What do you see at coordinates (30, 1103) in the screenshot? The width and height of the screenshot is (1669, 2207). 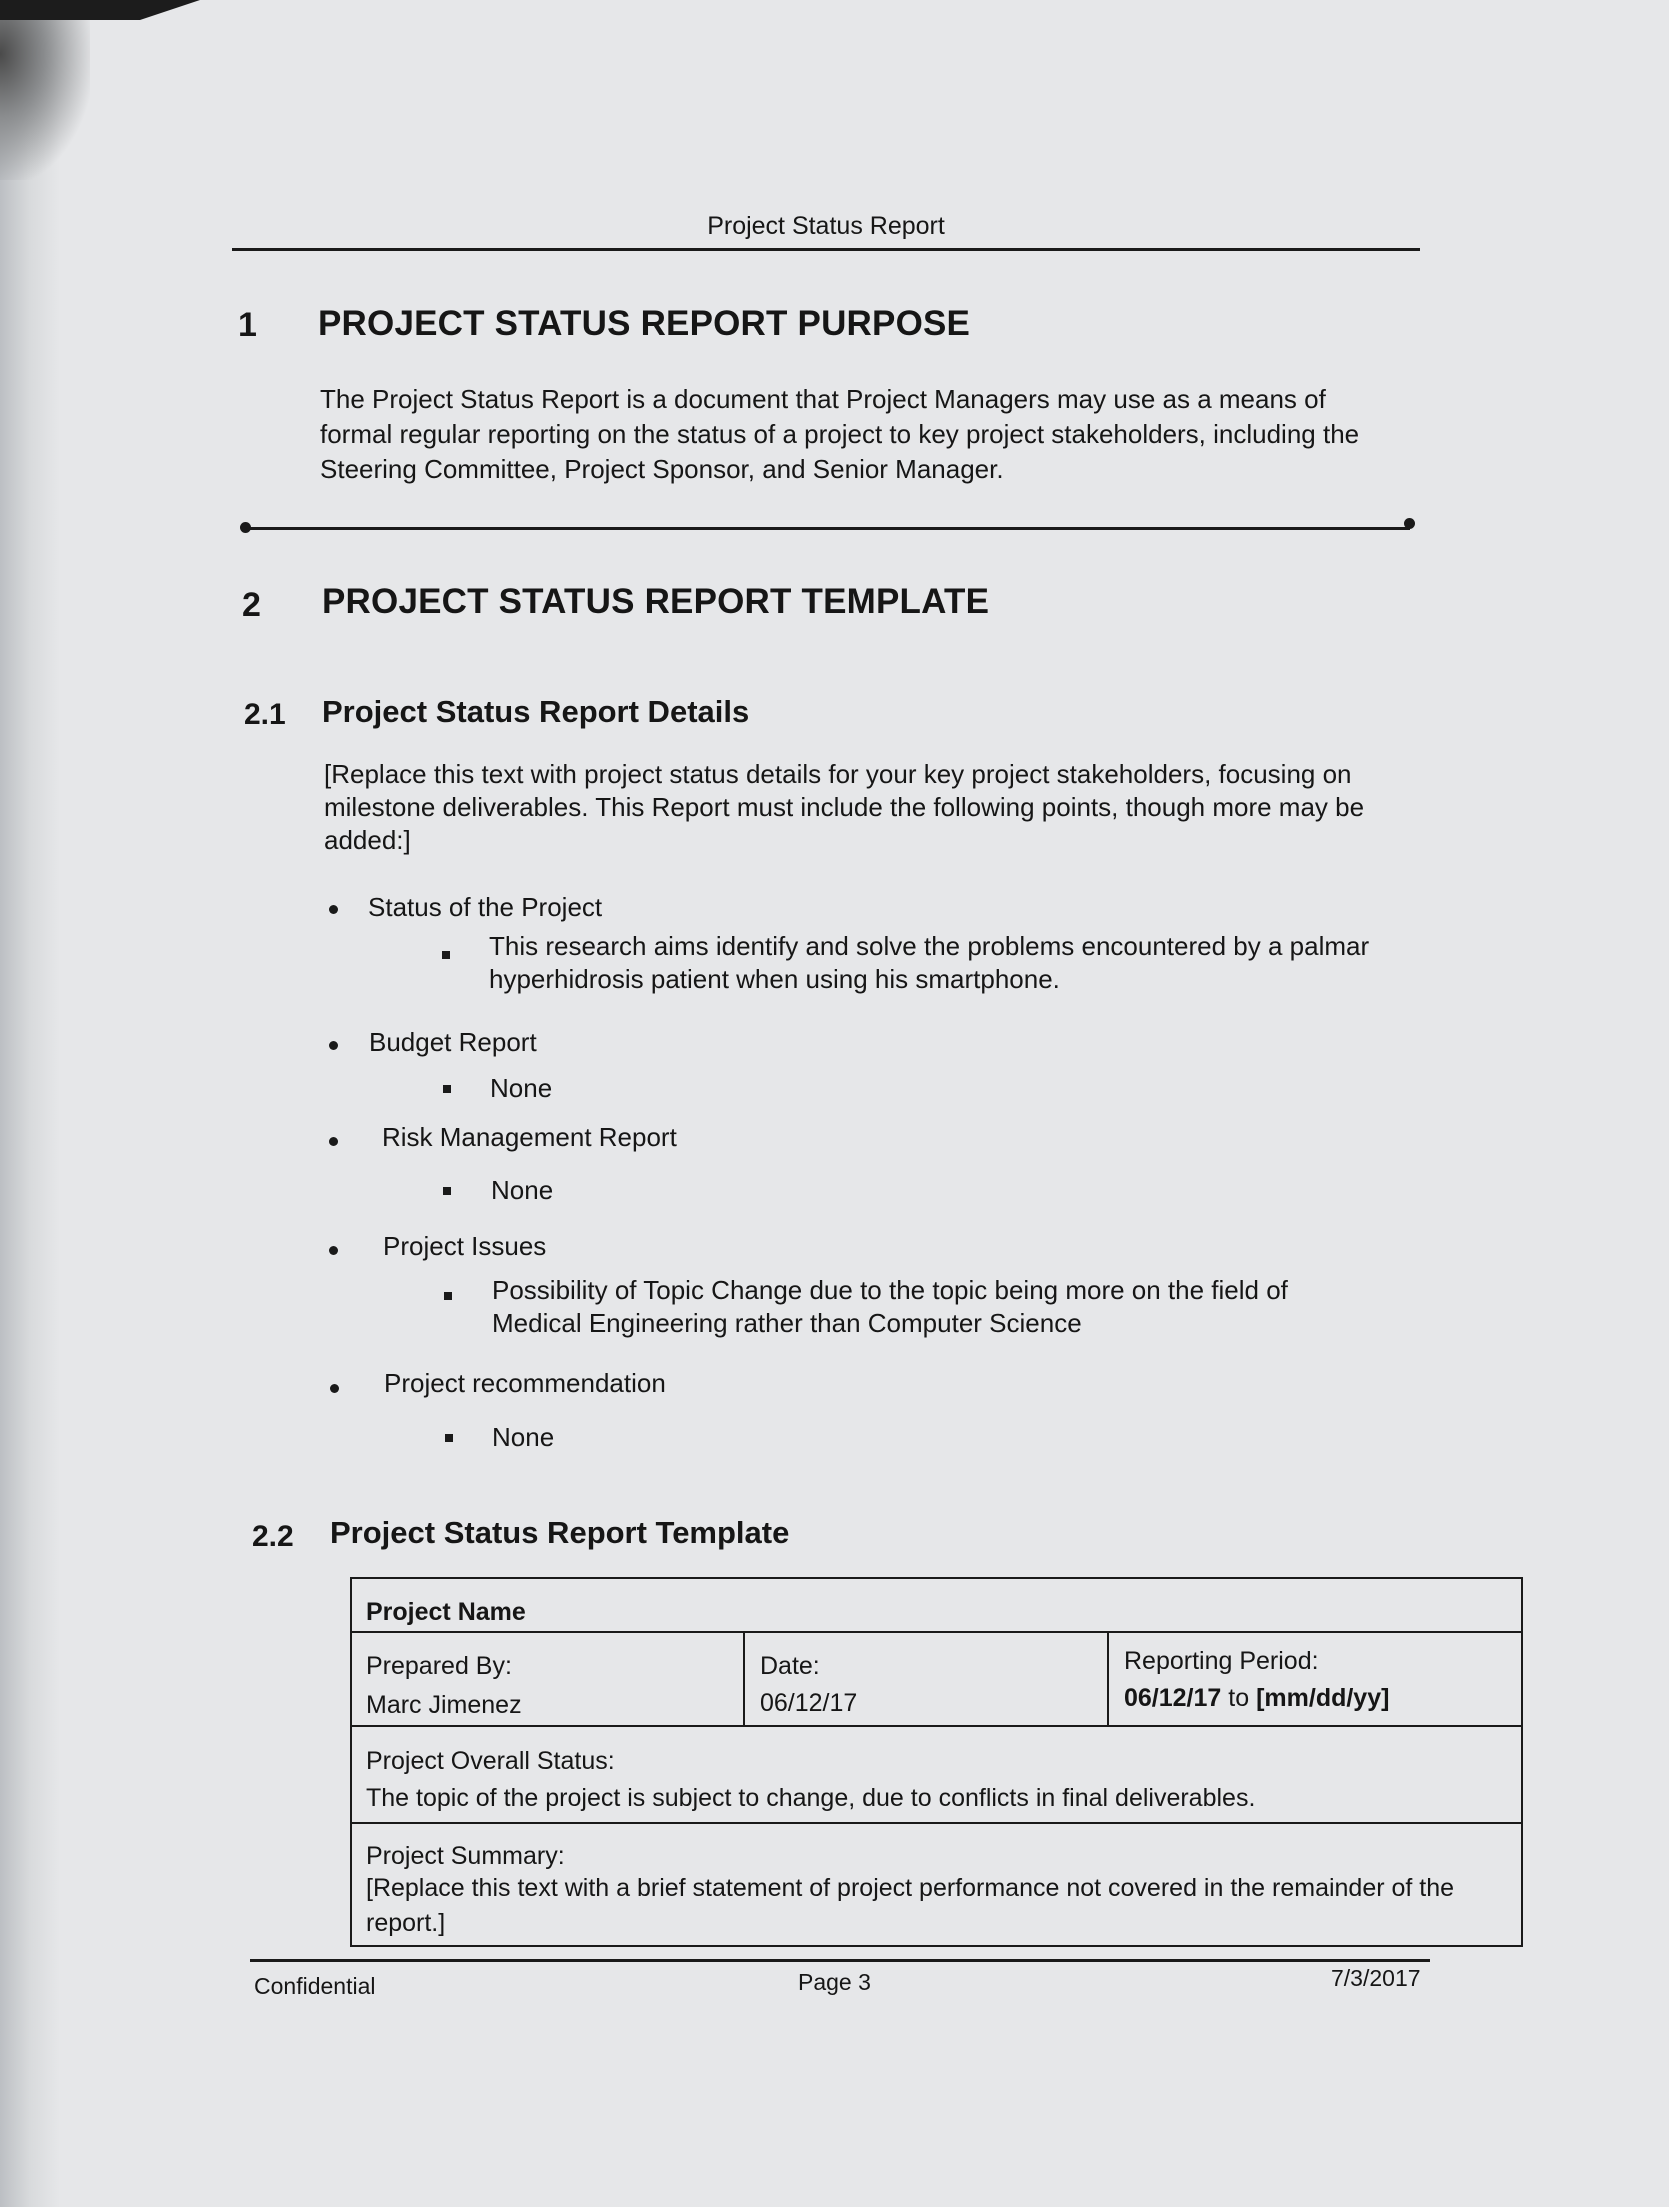 I see `scan-edge-shading` at bounding box center [30, 1103].